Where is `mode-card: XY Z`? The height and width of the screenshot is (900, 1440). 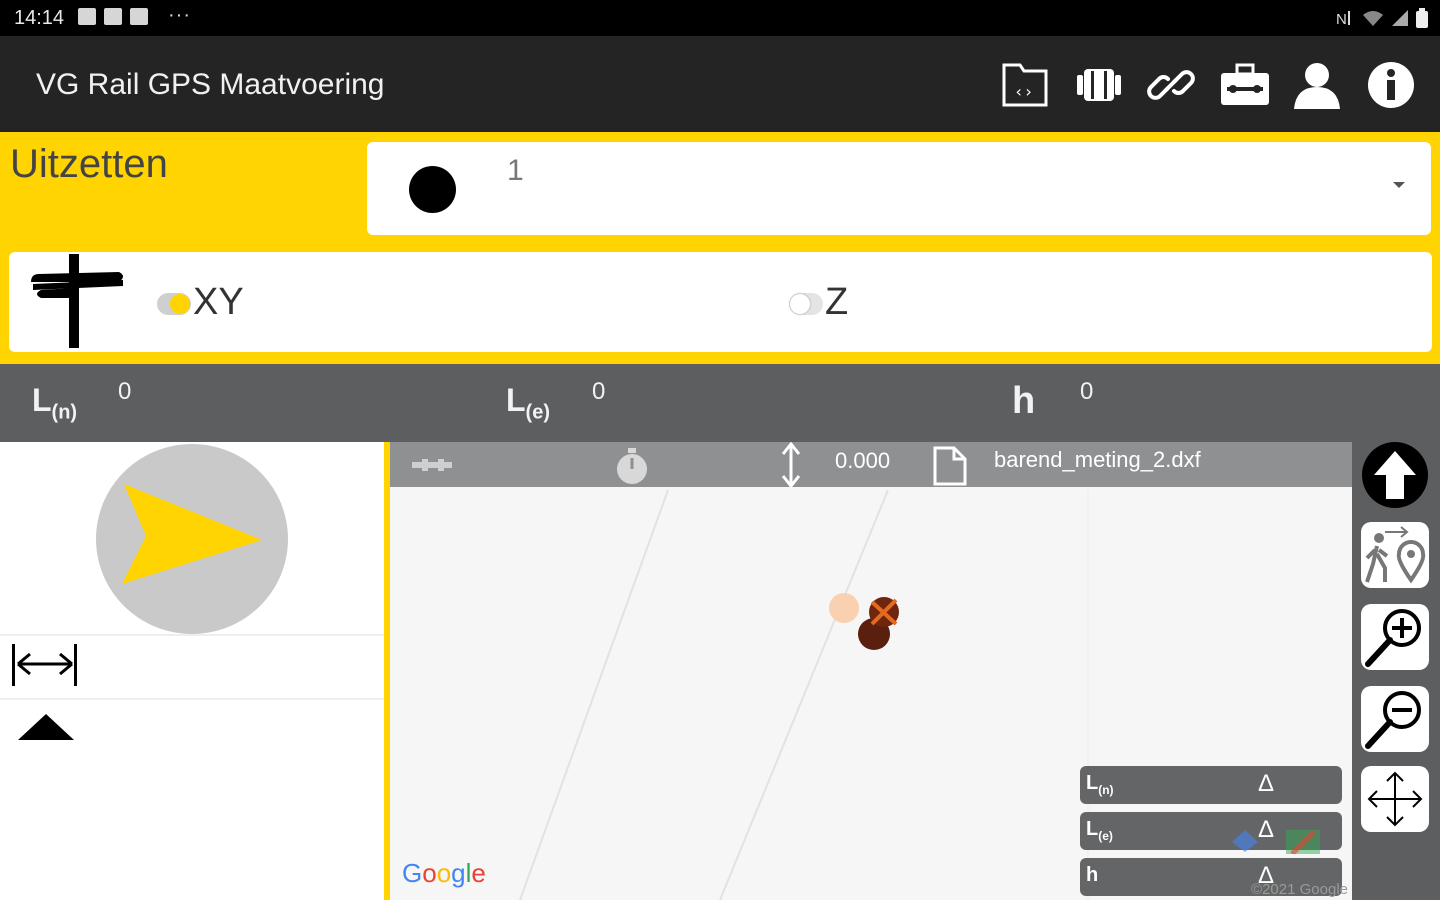
mode-card: XY Z is located at coordinates (720, 302).